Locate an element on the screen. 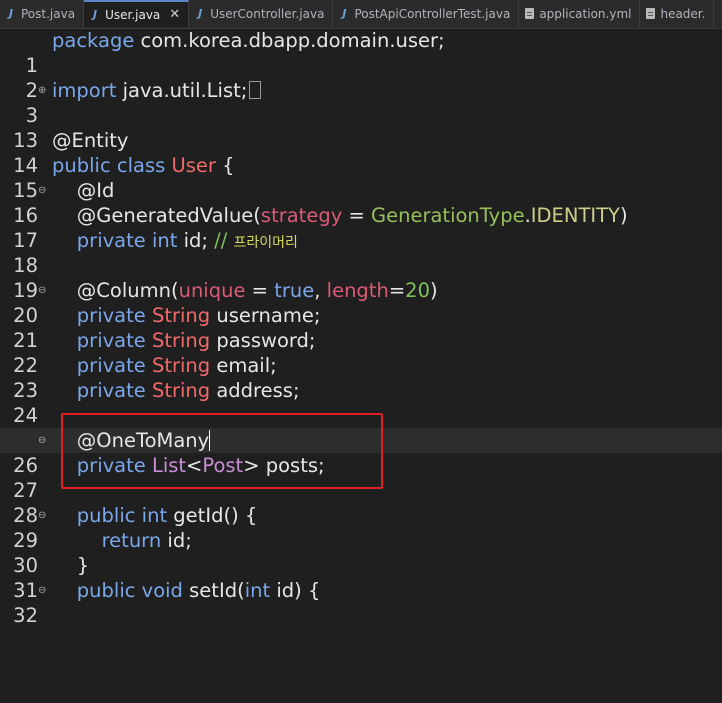 The height and width of the screenshot is (703, 722). annotation-attribute: length is located at coordinates (357, 290).